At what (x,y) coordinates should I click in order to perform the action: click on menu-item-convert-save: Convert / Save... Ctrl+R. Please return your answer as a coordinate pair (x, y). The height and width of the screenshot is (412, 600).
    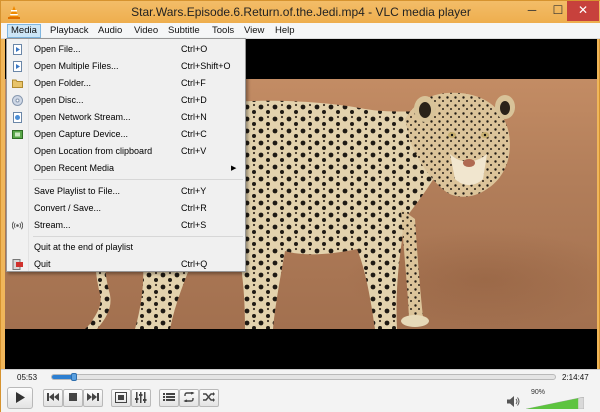
    Looking at the image, I should click on (126, 208).